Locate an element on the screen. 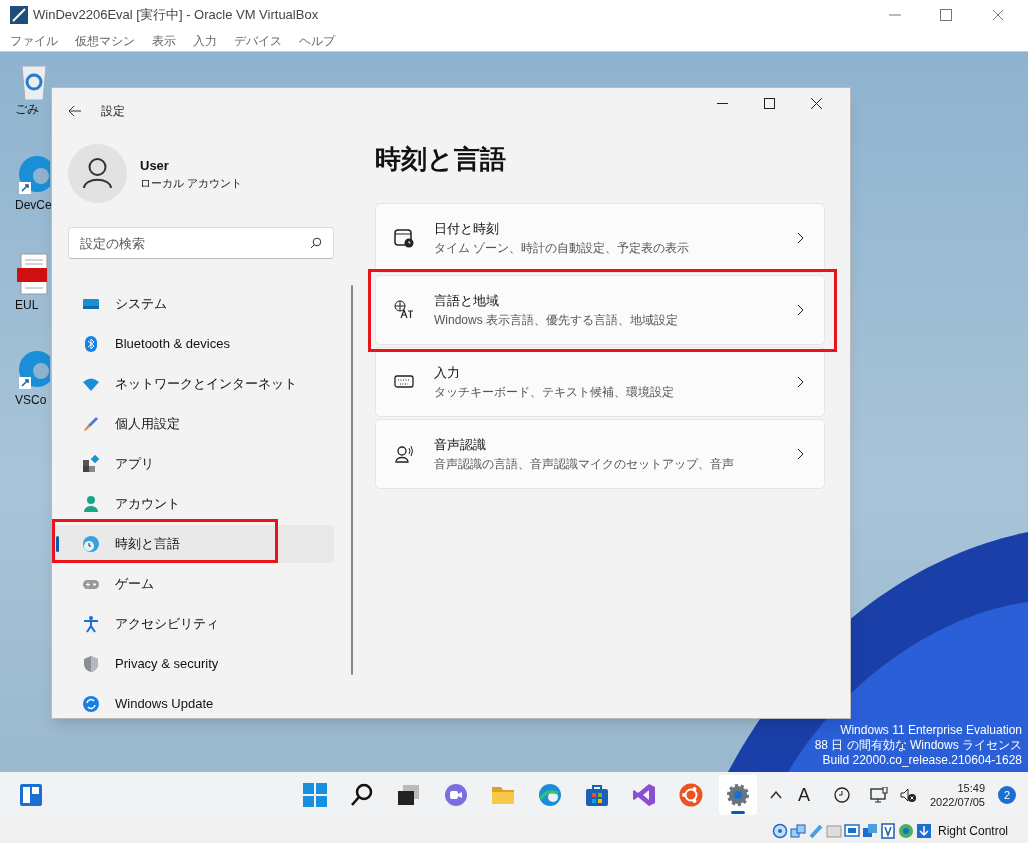 The width and height of the screenshot is (1028, 843). capture-icon is located at coordinates (869, 830).